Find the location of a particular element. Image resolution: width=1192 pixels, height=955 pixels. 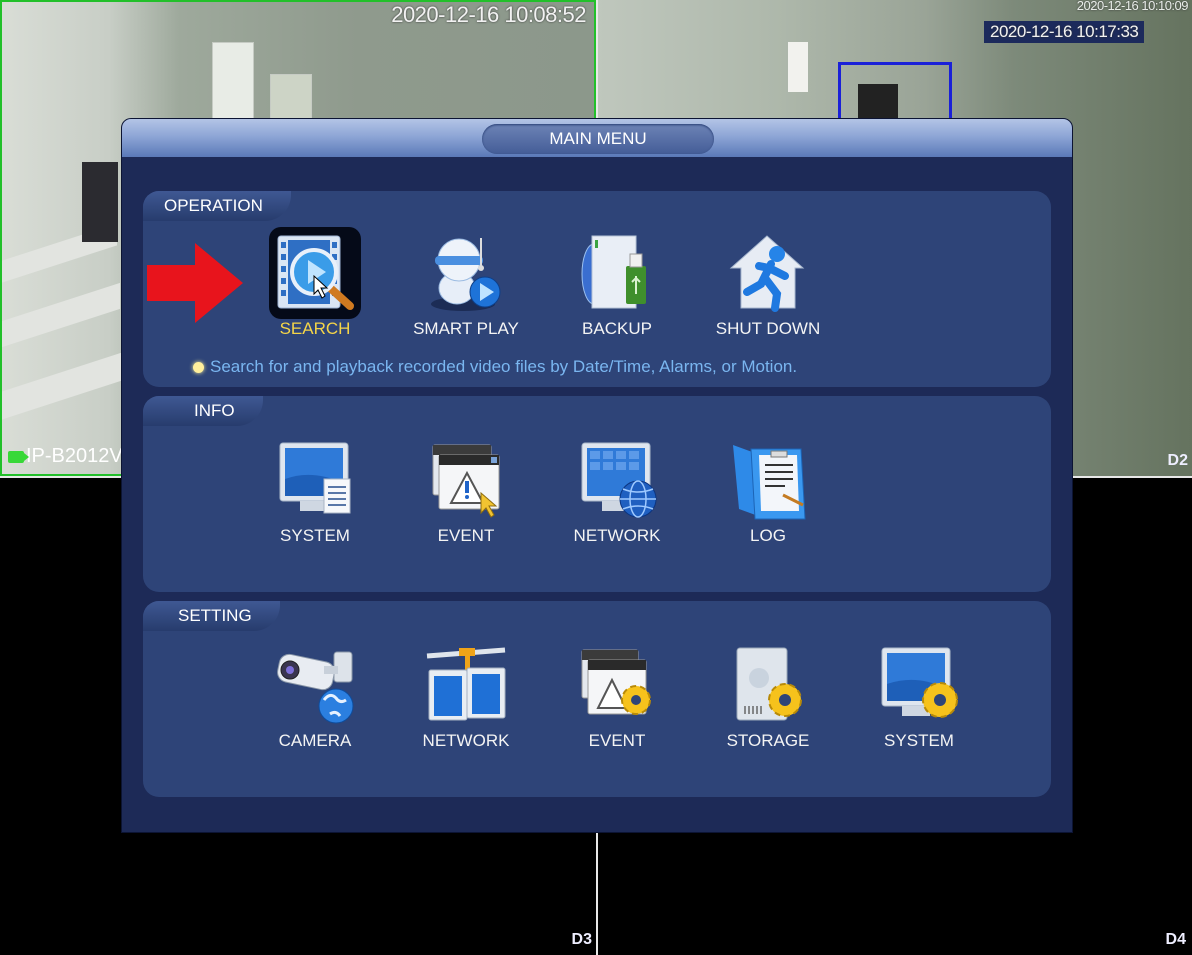

shutdown-exit-icon is located at coordinates (768, 273).